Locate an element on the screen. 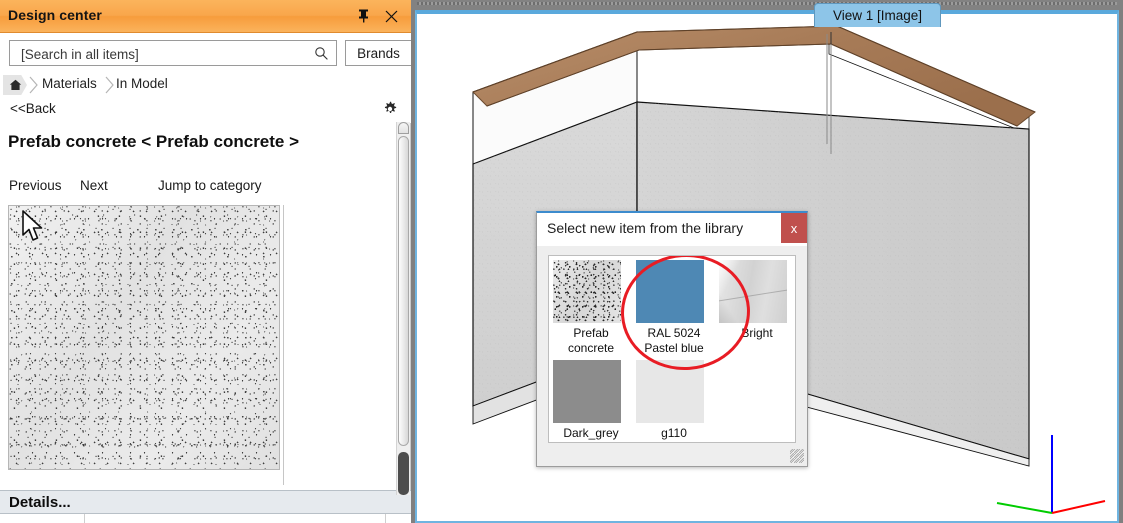 Image resolution: width=1123 pixels, height=523 pixels. close-icon is located at coordinates (391, 16).